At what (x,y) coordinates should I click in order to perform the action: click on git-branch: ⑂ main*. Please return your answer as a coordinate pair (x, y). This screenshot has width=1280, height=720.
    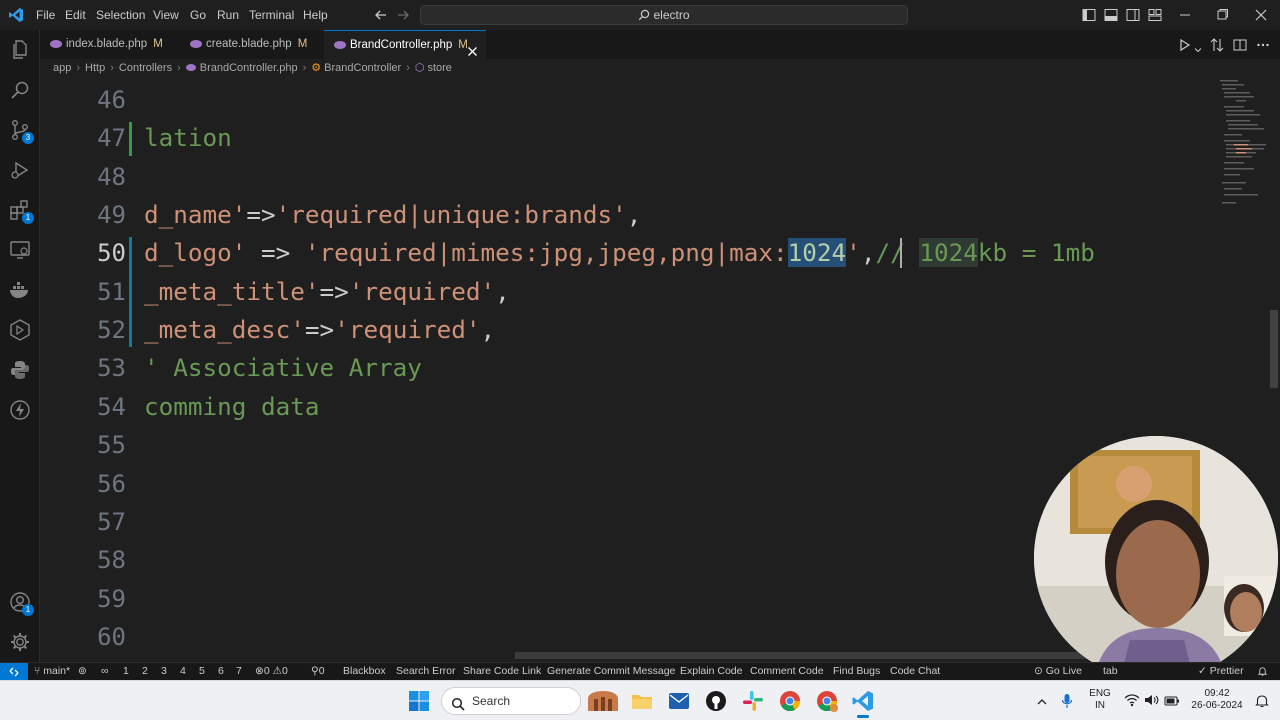
    Looking at the image, I should click on (52, 671).